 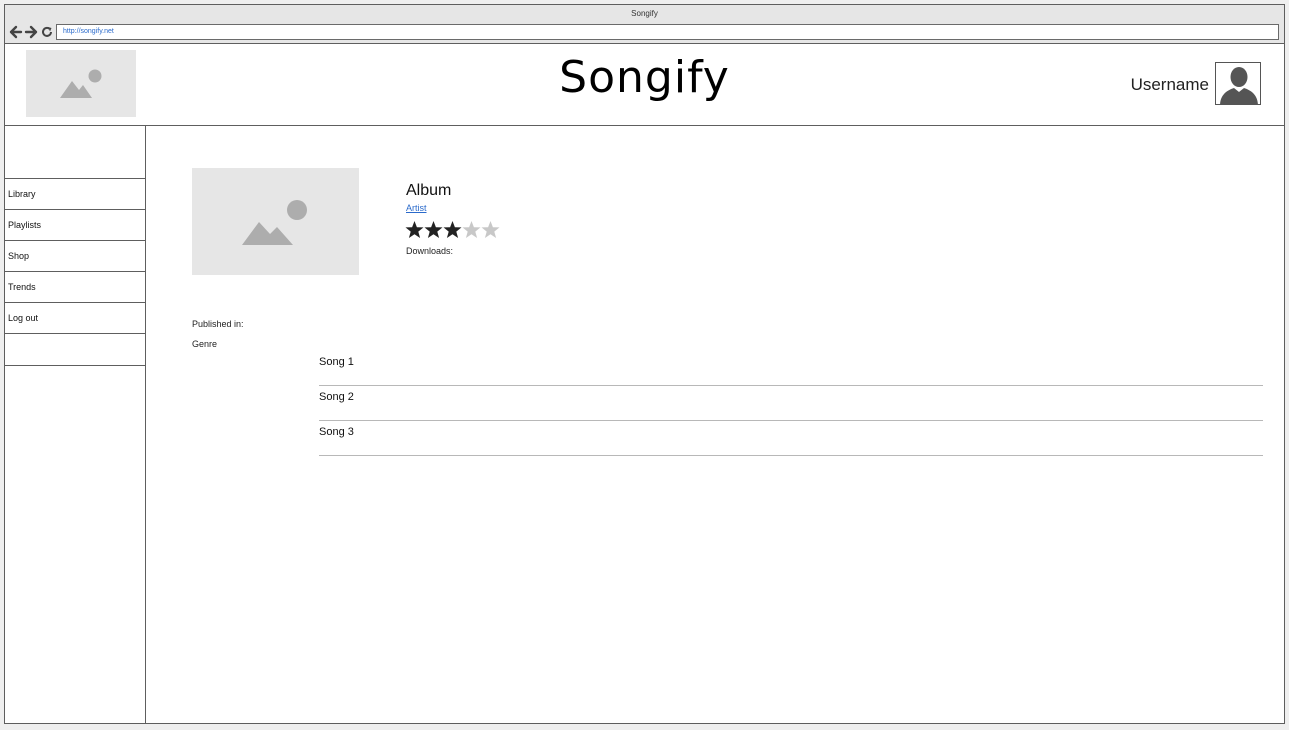 I want to click on user-silhouette-icon, so click(x=1239, y=85).